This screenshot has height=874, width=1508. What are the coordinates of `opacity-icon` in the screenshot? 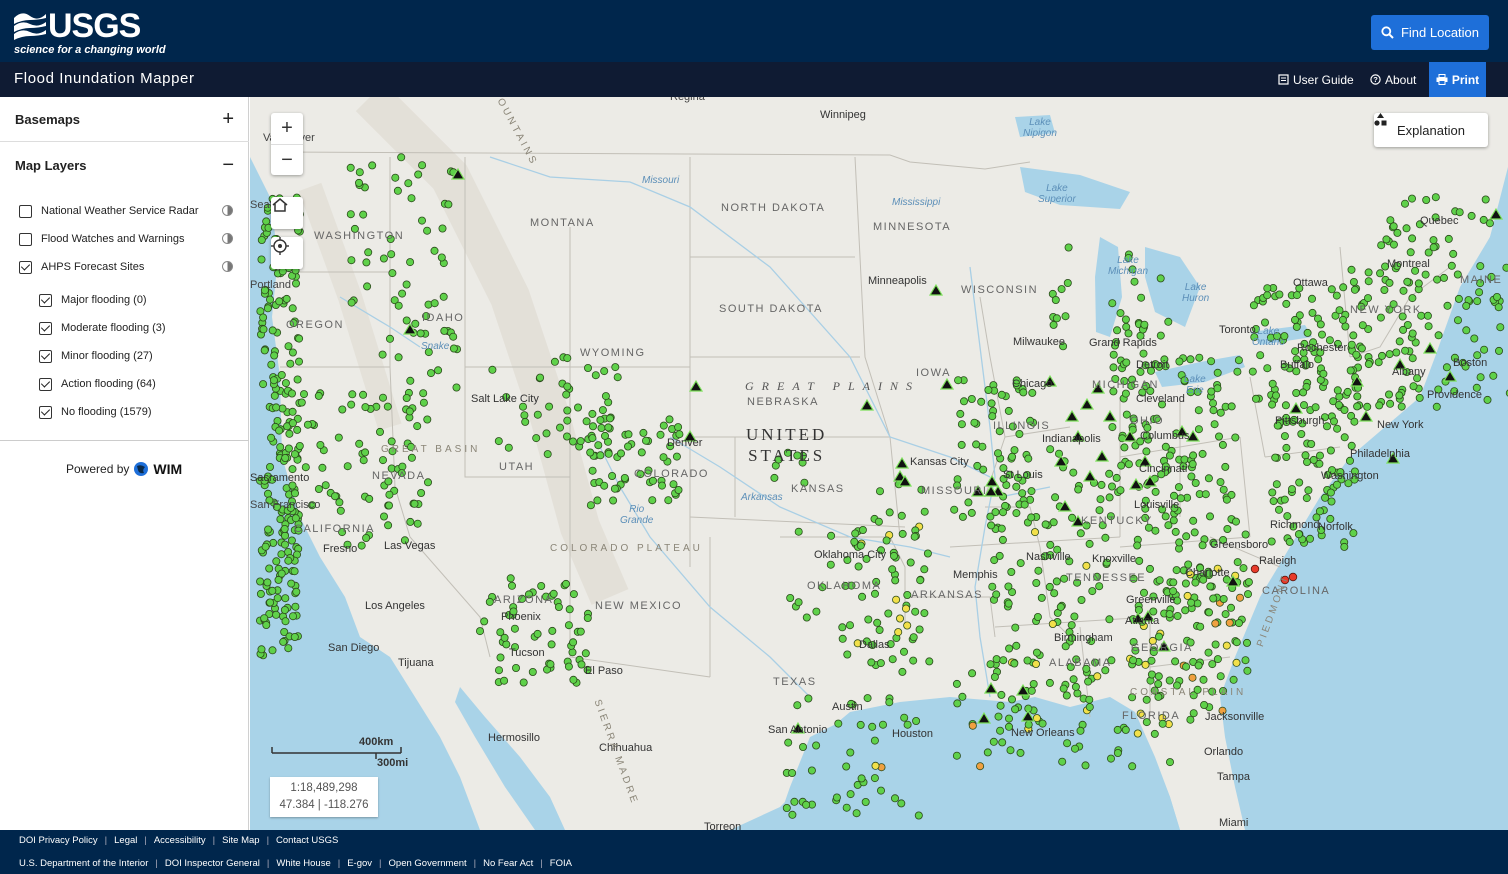 It's located at (227, 238).